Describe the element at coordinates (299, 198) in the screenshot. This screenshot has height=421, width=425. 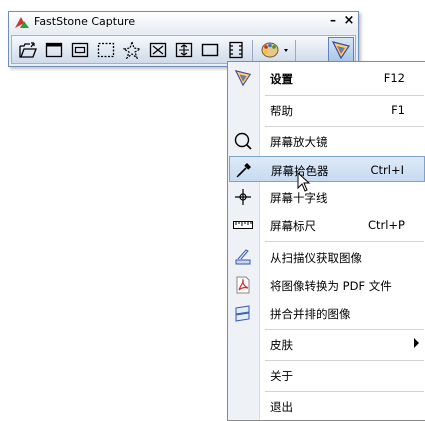
I see `menu-item-label: 屏幕十字线` at that location.